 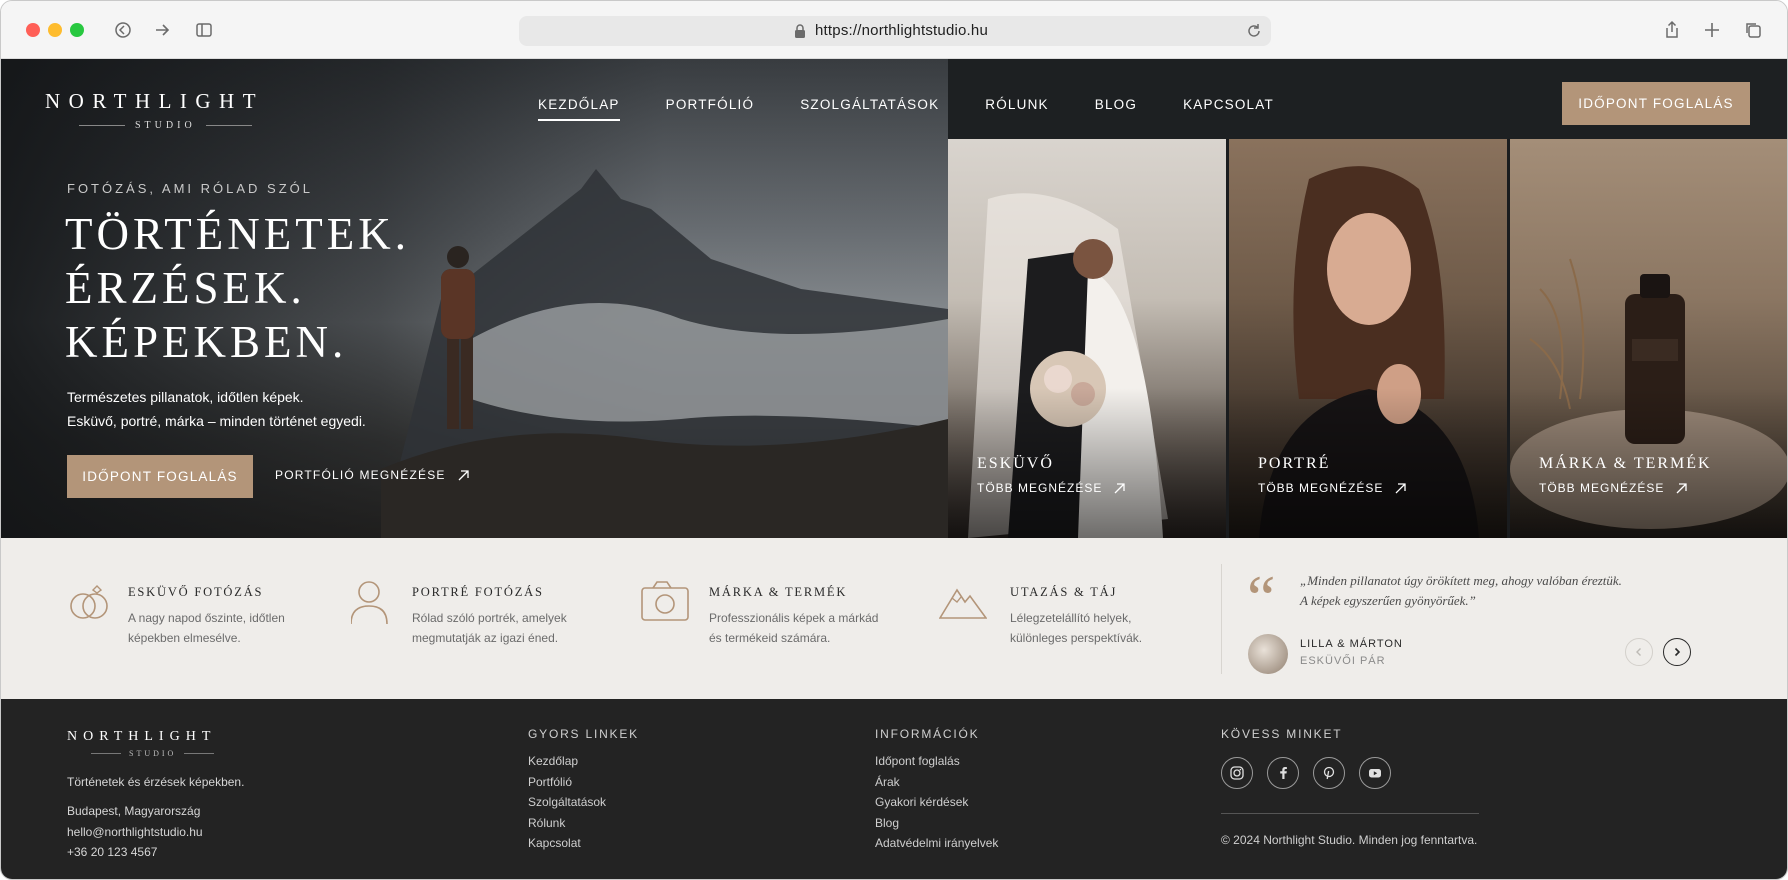 What do you see at coordinates (89, 602) in the screenshot?
I see `rings-icon` at bounding box center [89, 602].